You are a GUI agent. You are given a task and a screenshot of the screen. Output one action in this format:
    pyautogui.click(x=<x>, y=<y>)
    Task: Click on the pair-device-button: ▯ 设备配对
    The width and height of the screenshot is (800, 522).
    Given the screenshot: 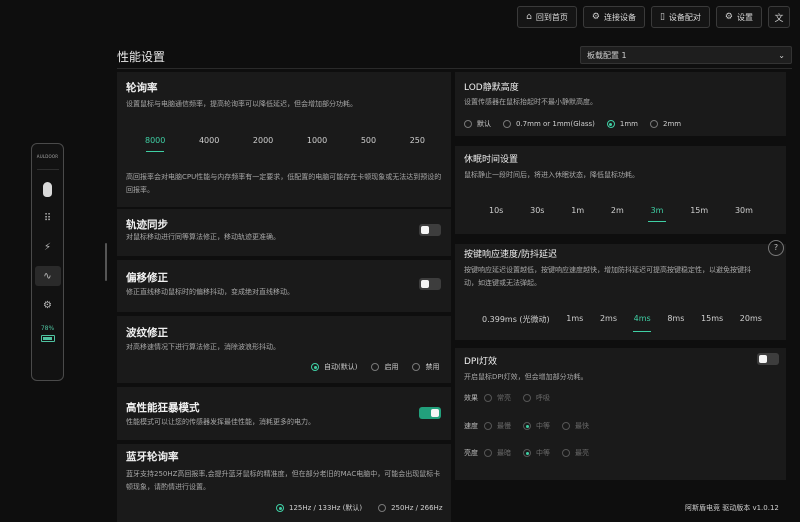 What is the action you would take?
    pyautogui.click(x=680, y=17)
    